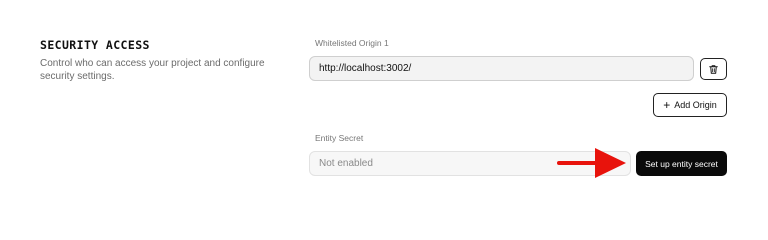 The width and height of the screenshot is (768, 240). Describe the element at coordinates (667, 105) in the screenshot. I see `plus-icon: +` at that location.